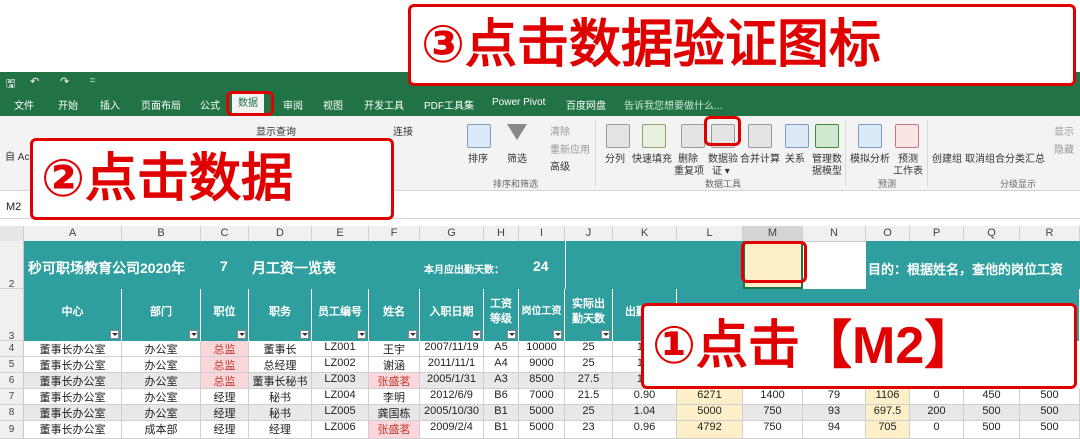 The image size is (1080, 439). What do you see at coordinates (1025, 157) in the screenshot?
I see `subtotal-button: 分类汇总` at bounding box center [1025, 157].